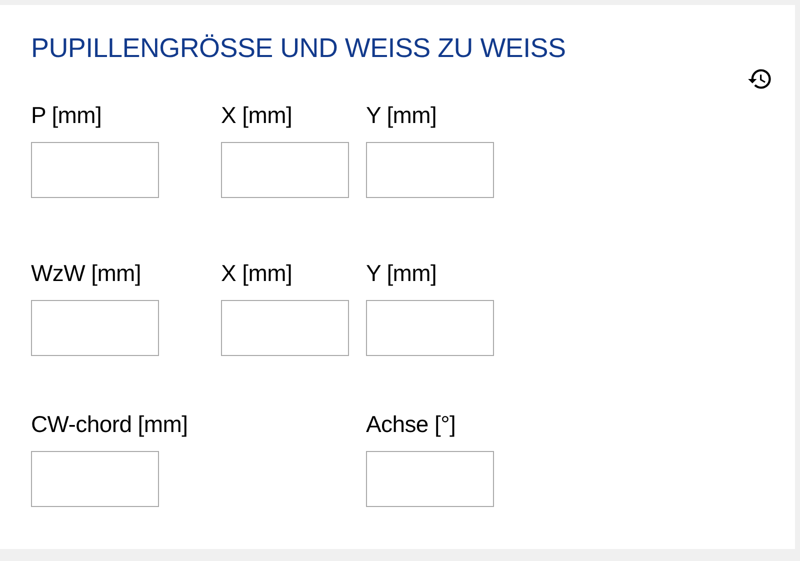  I want to click on field-label: WzW [mm], so click(86, 273).